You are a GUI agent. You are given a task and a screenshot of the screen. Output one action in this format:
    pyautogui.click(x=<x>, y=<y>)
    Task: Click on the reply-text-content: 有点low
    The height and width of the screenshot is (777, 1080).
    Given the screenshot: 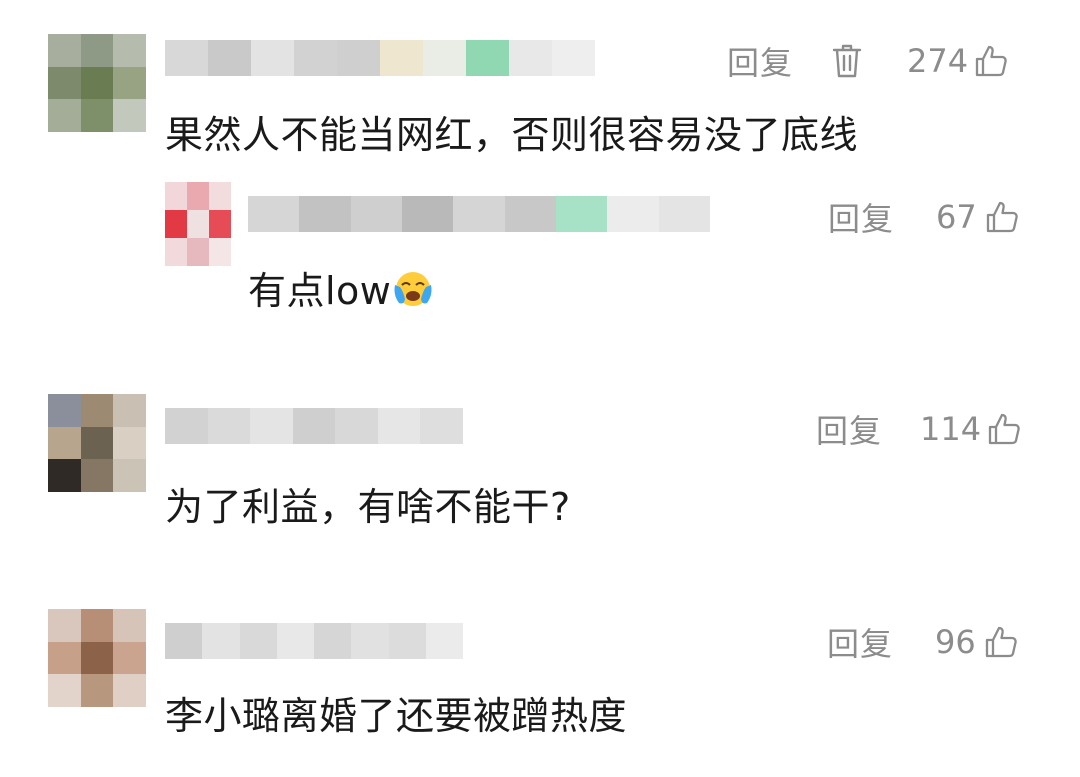 What is the action you would take?
    pyautogui.click(x=320, y=291)
    